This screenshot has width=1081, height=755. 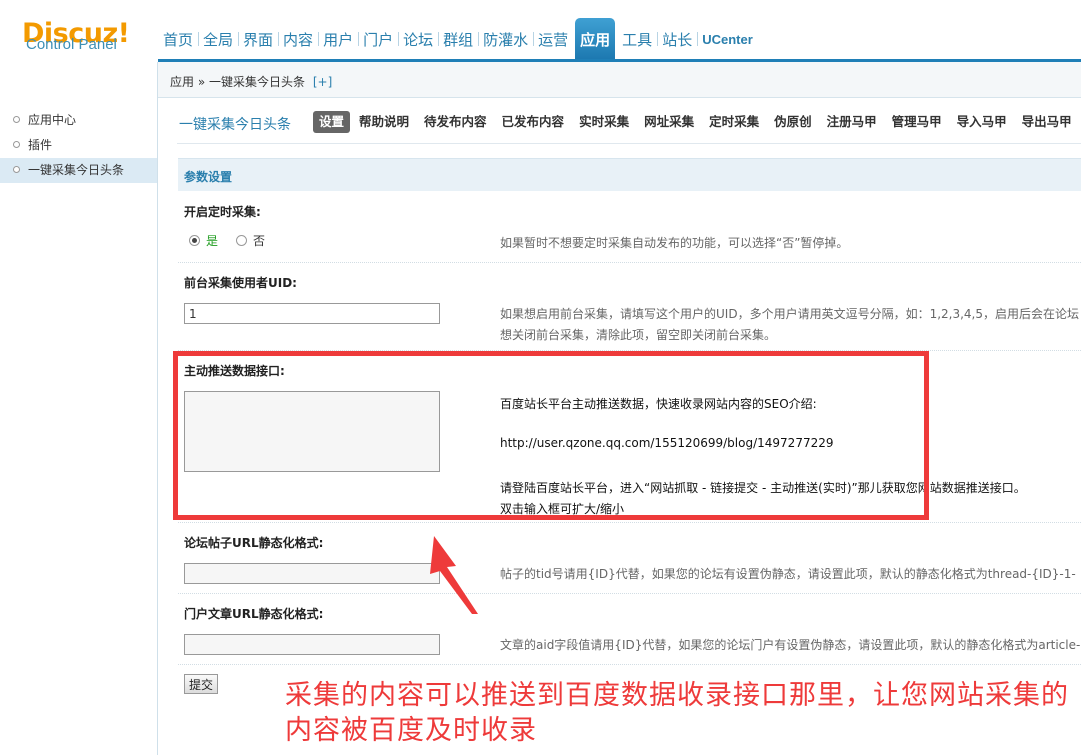 What do you see at coordinates (674, 243) in the screenshot?
I see `timed-collect-tip: 如果暂时不想要定时采集自动发布的功能，可以选择“否”暂停掉。` at bounding box center [674, 243].